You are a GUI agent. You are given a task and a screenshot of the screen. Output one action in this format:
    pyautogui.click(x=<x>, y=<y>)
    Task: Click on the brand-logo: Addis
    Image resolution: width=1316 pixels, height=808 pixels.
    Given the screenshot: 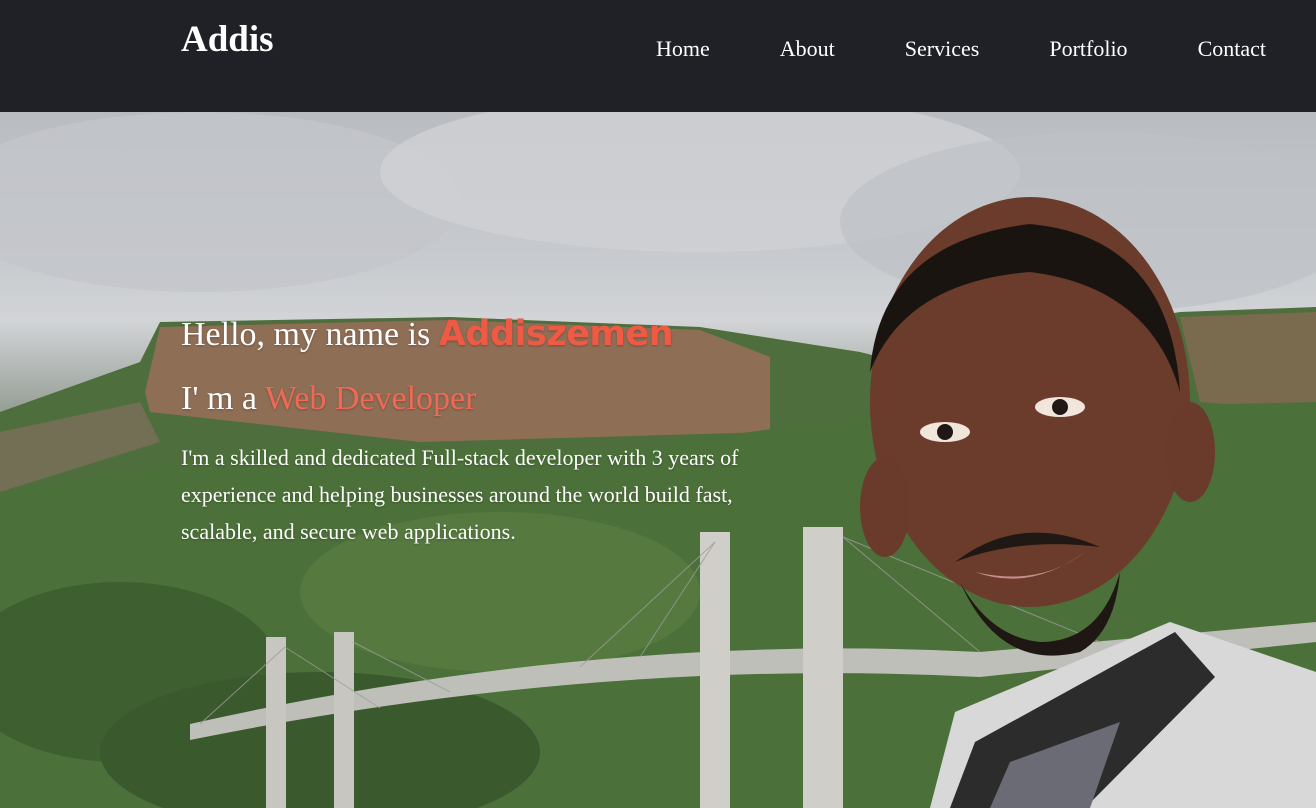 What is the action you would take?
    pyautogui.click(x=227, y=39)
    